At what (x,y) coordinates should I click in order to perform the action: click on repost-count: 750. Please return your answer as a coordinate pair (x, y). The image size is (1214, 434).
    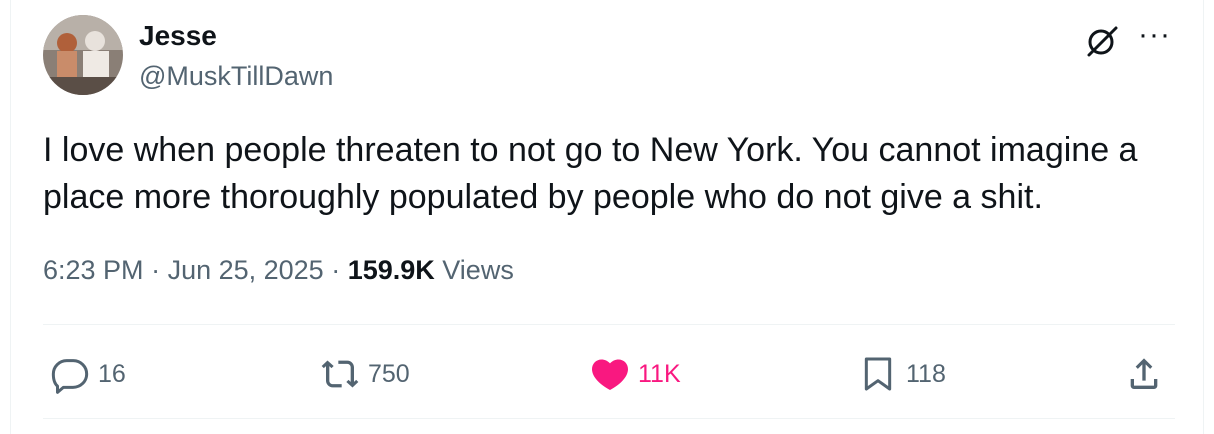
    Looking at the image, I should click on (389, 373).